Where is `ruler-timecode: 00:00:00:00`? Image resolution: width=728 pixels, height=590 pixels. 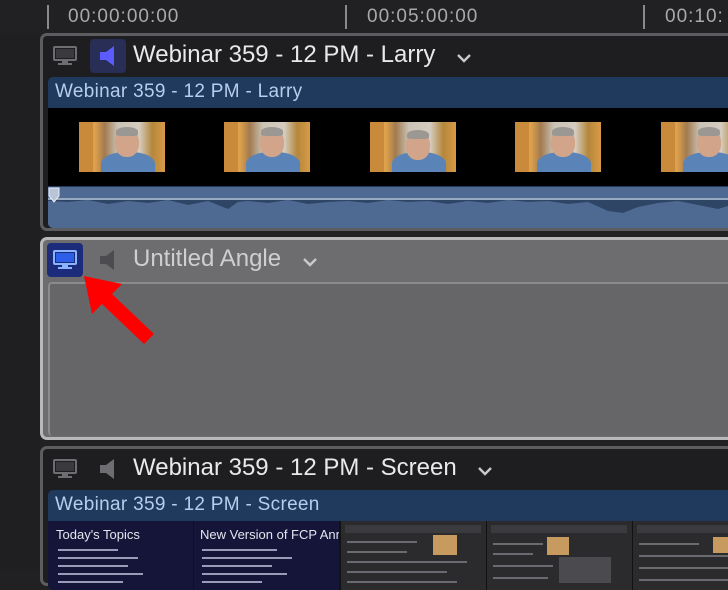 ruler-timecode: 00:00:00:00 is located at coordinates (124, 16).